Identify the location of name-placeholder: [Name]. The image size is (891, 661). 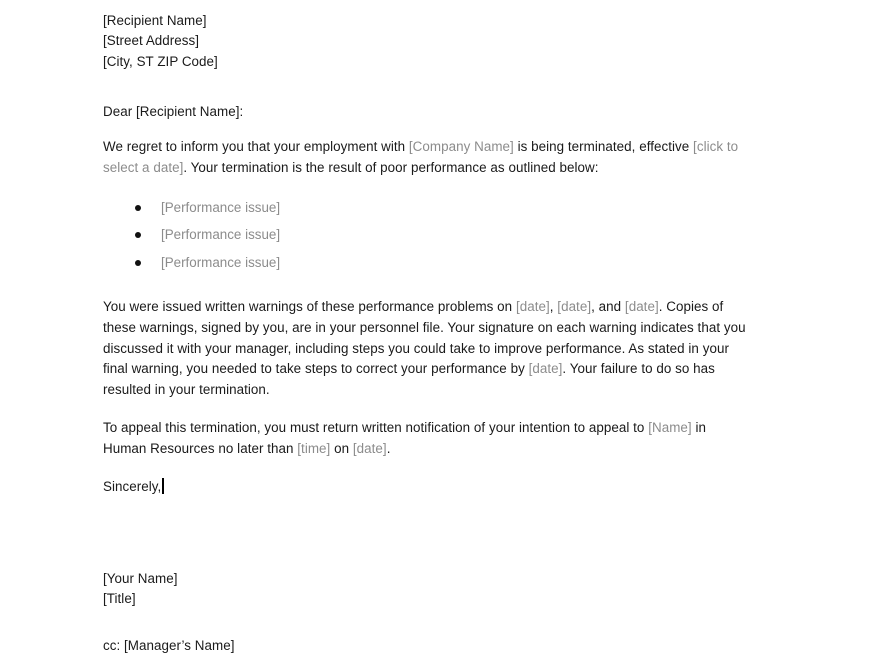
(669, 427).